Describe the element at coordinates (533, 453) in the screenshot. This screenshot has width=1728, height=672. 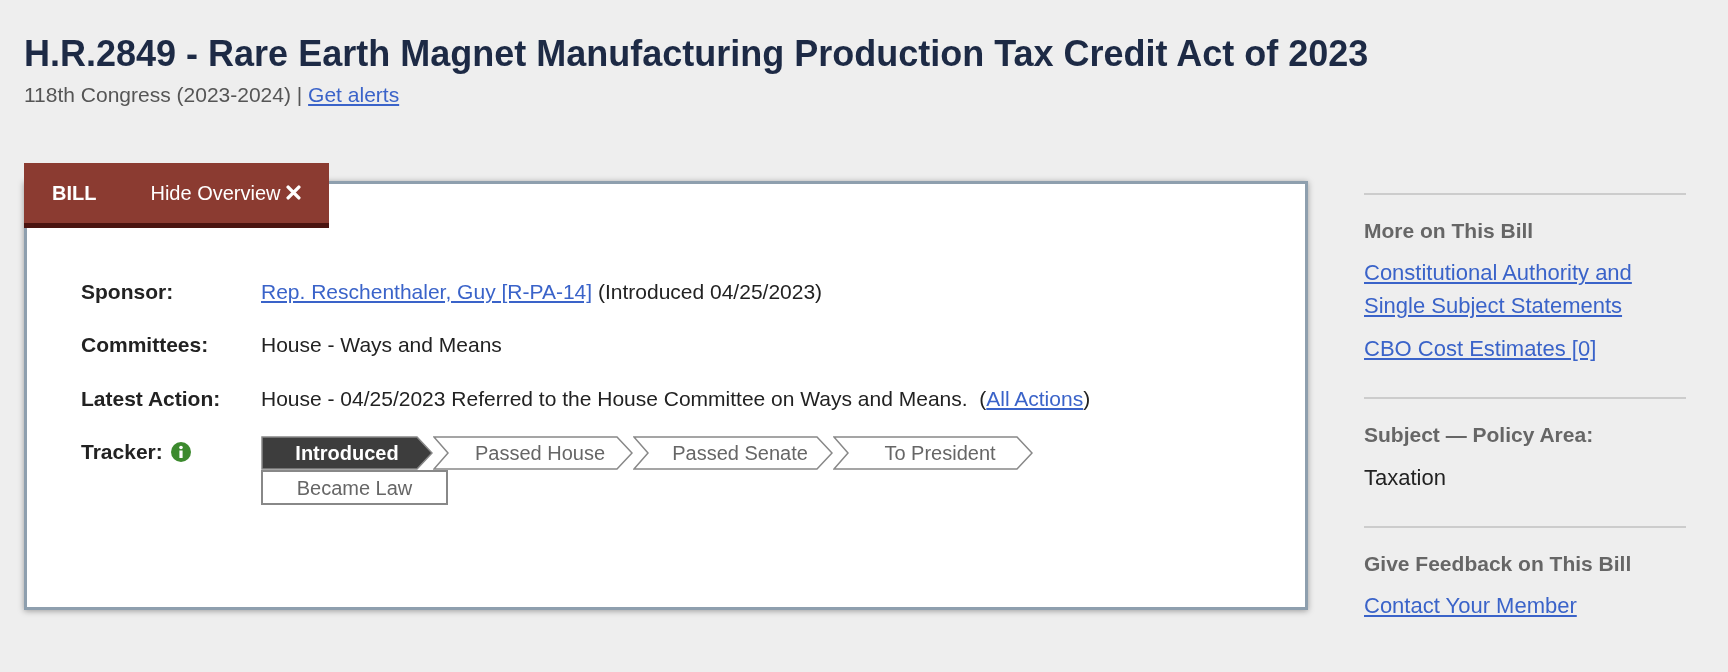
I see `tracker-step: Passed House` at that location.